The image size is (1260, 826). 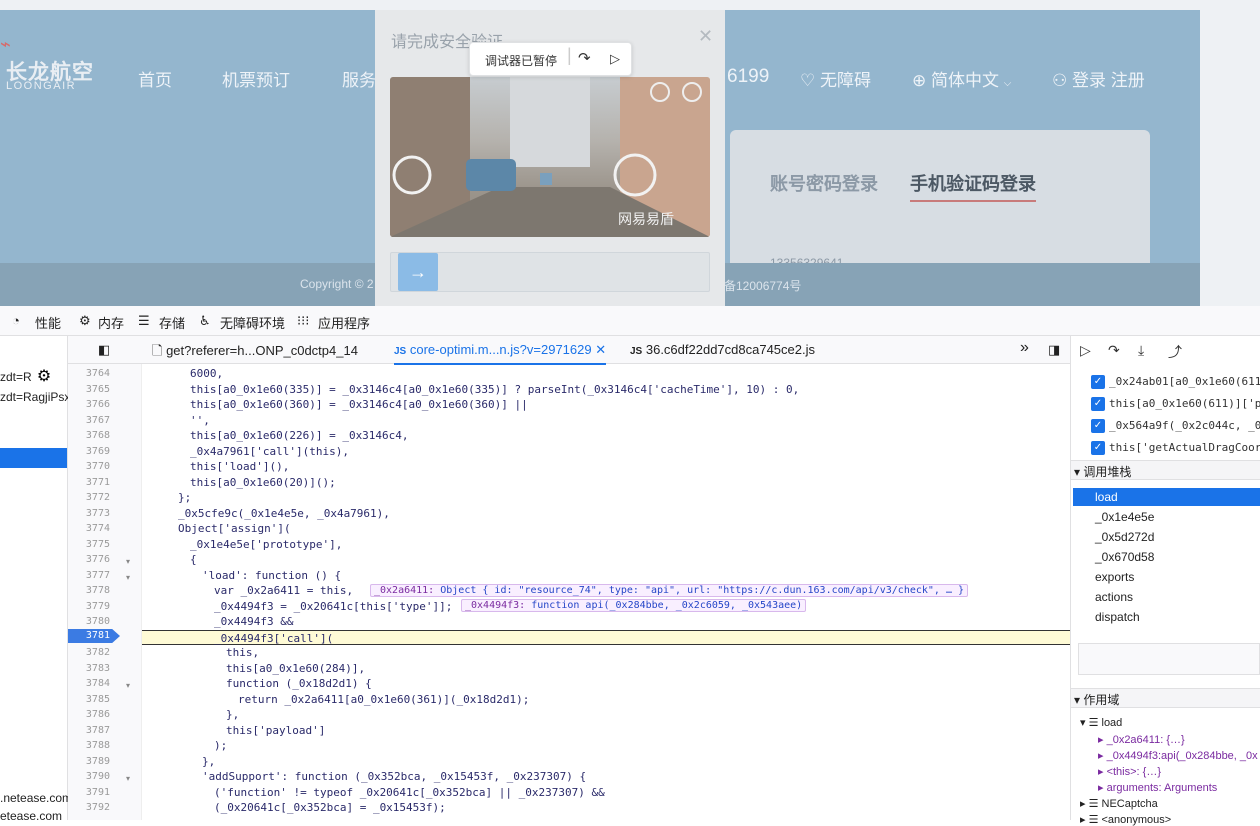 I want to click on call-stack-frame: dispatch, so click(x=1117, y=617).